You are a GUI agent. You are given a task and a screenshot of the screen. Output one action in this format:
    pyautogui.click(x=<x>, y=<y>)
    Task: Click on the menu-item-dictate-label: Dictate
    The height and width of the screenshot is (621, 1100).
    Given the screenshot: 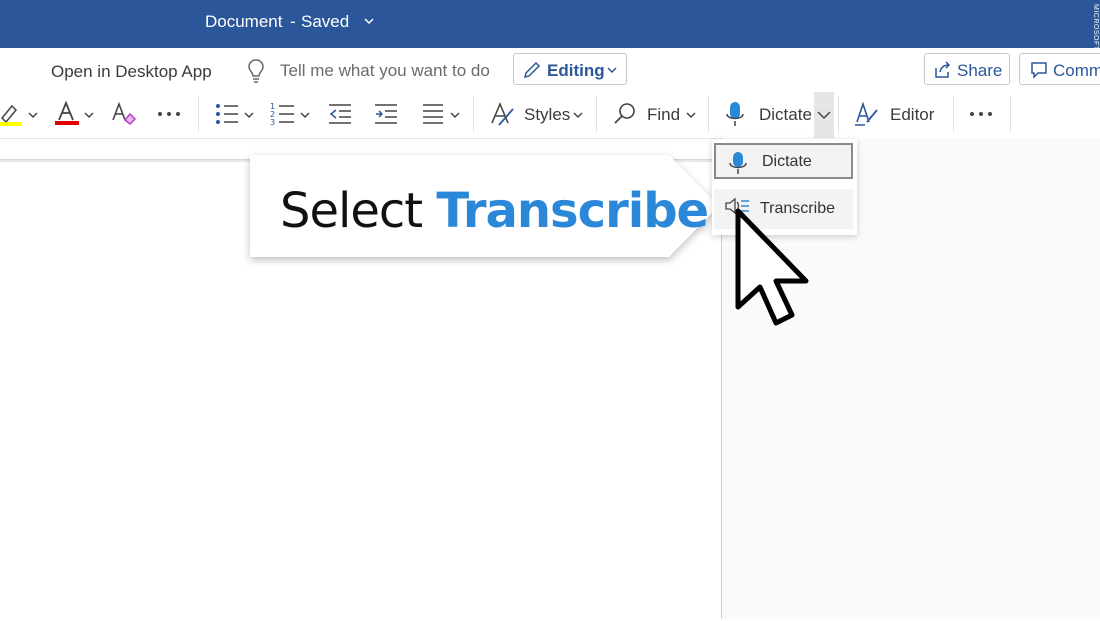 What is the action you would take?
    pyautogui.click(x=787, y=161)
    